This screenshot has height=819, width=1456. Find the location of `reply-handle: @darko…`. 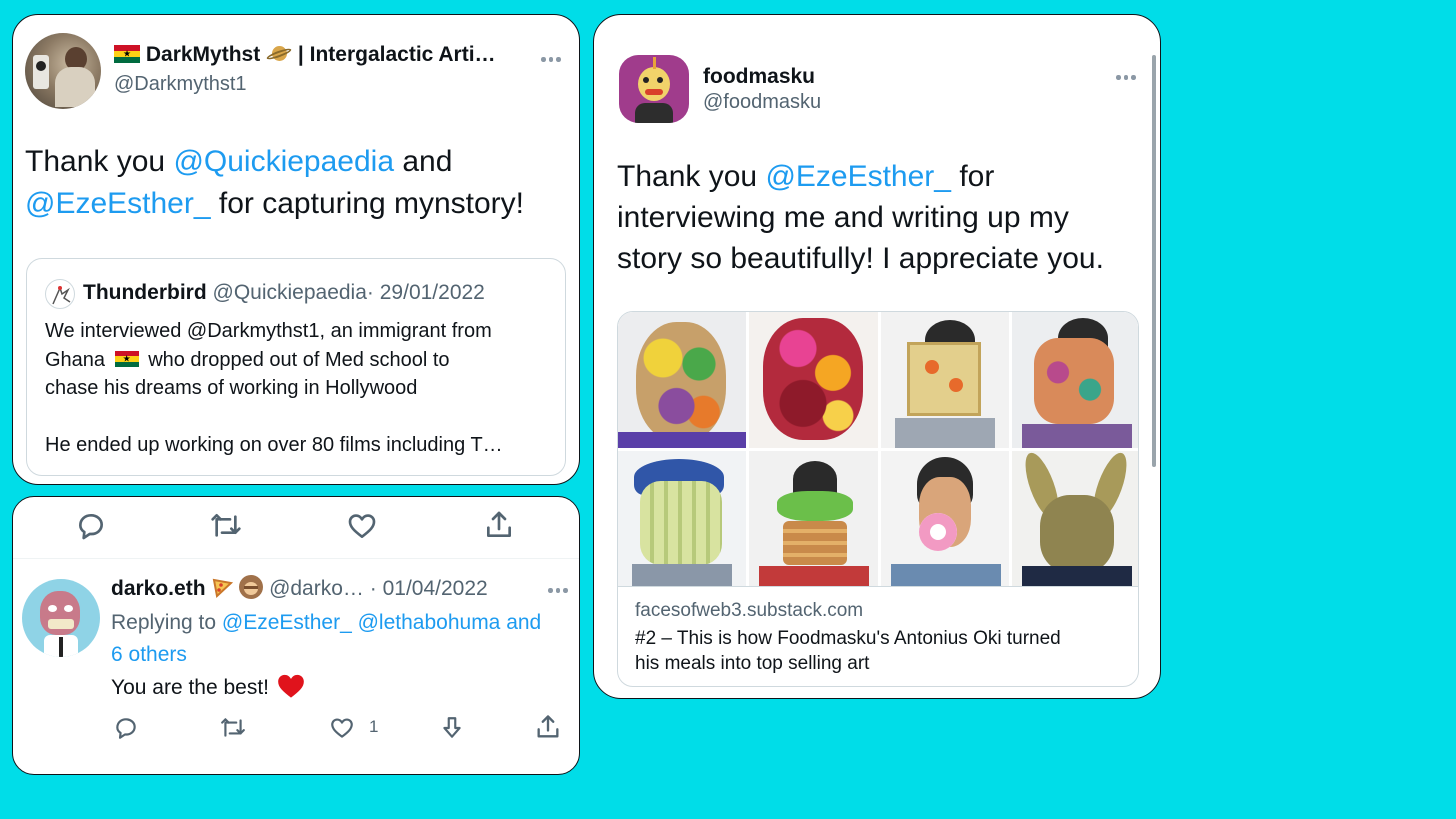

reply-handle: @darko… is located at coordinates (316, 588).